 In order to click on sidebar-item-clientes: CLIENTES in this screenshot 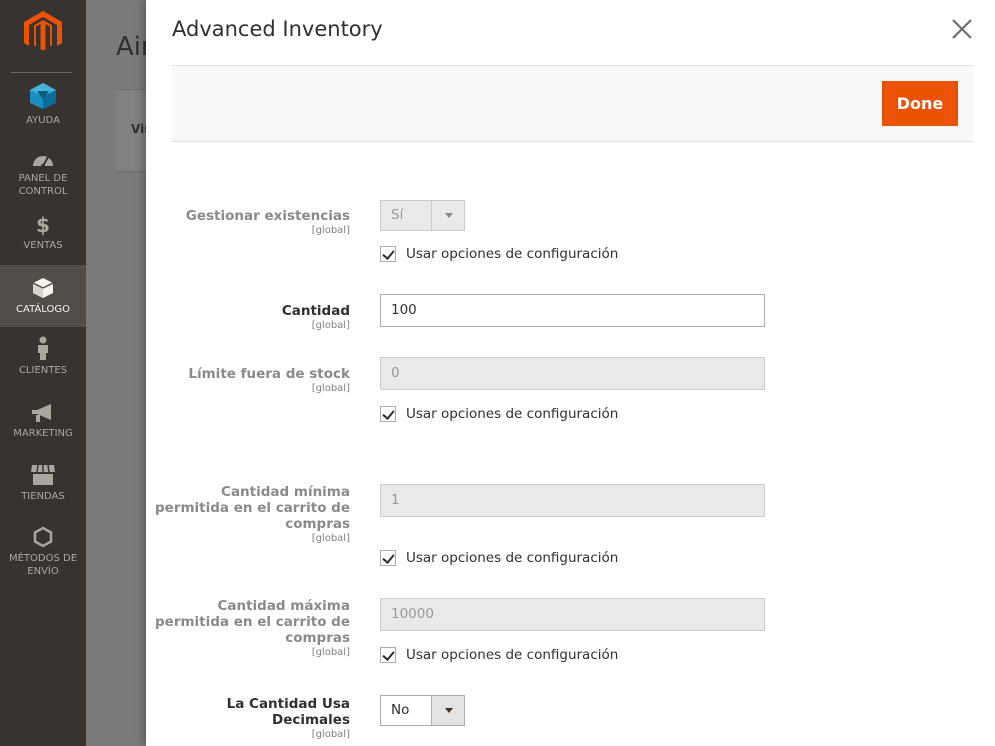, I will do `click(43, 356)`.